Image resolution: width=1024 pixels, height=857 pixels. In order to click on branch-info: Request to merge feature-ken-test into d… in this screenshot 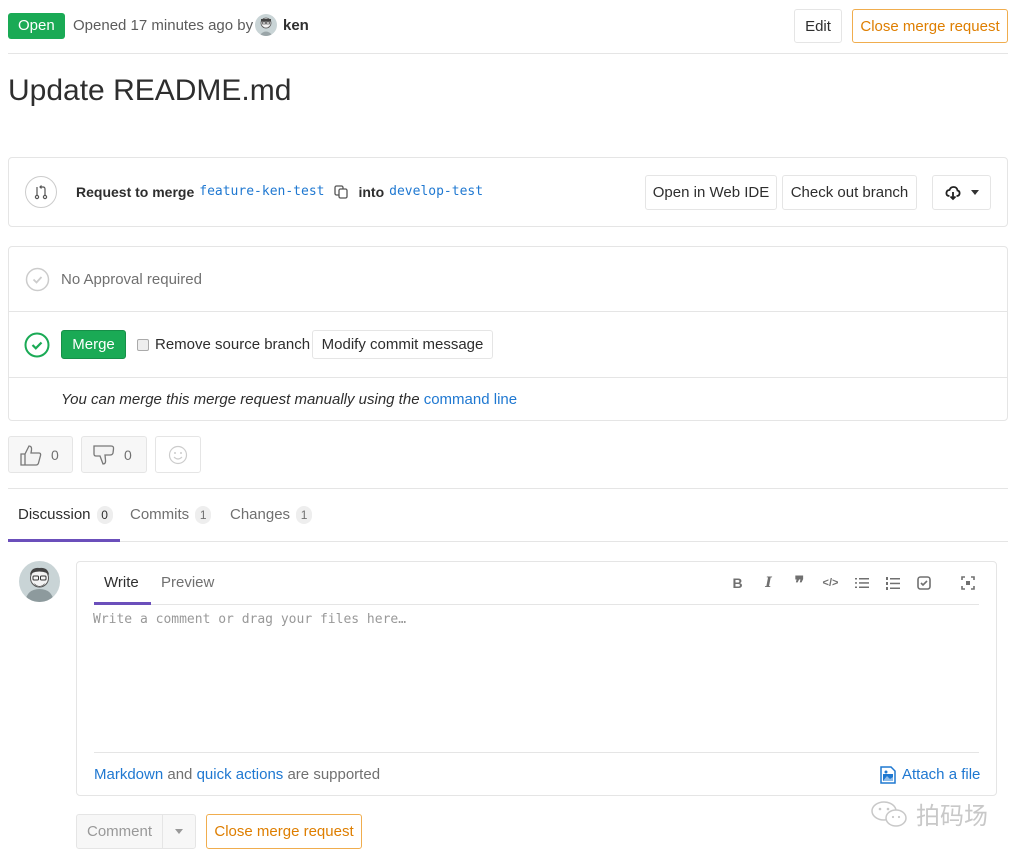, I will do `click(279, 192)`.